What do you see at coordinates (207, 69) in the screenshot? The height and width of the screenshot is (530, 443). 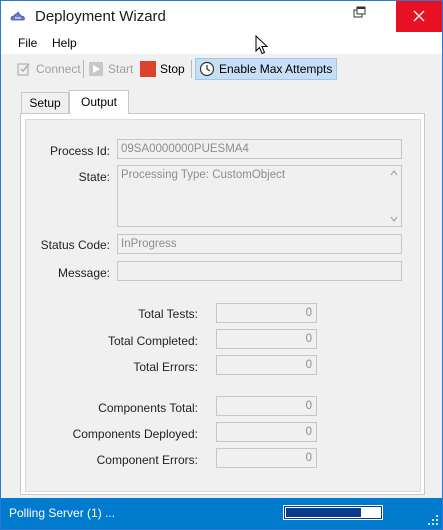 I see `clock-icon` at bounding box center [207, 69].